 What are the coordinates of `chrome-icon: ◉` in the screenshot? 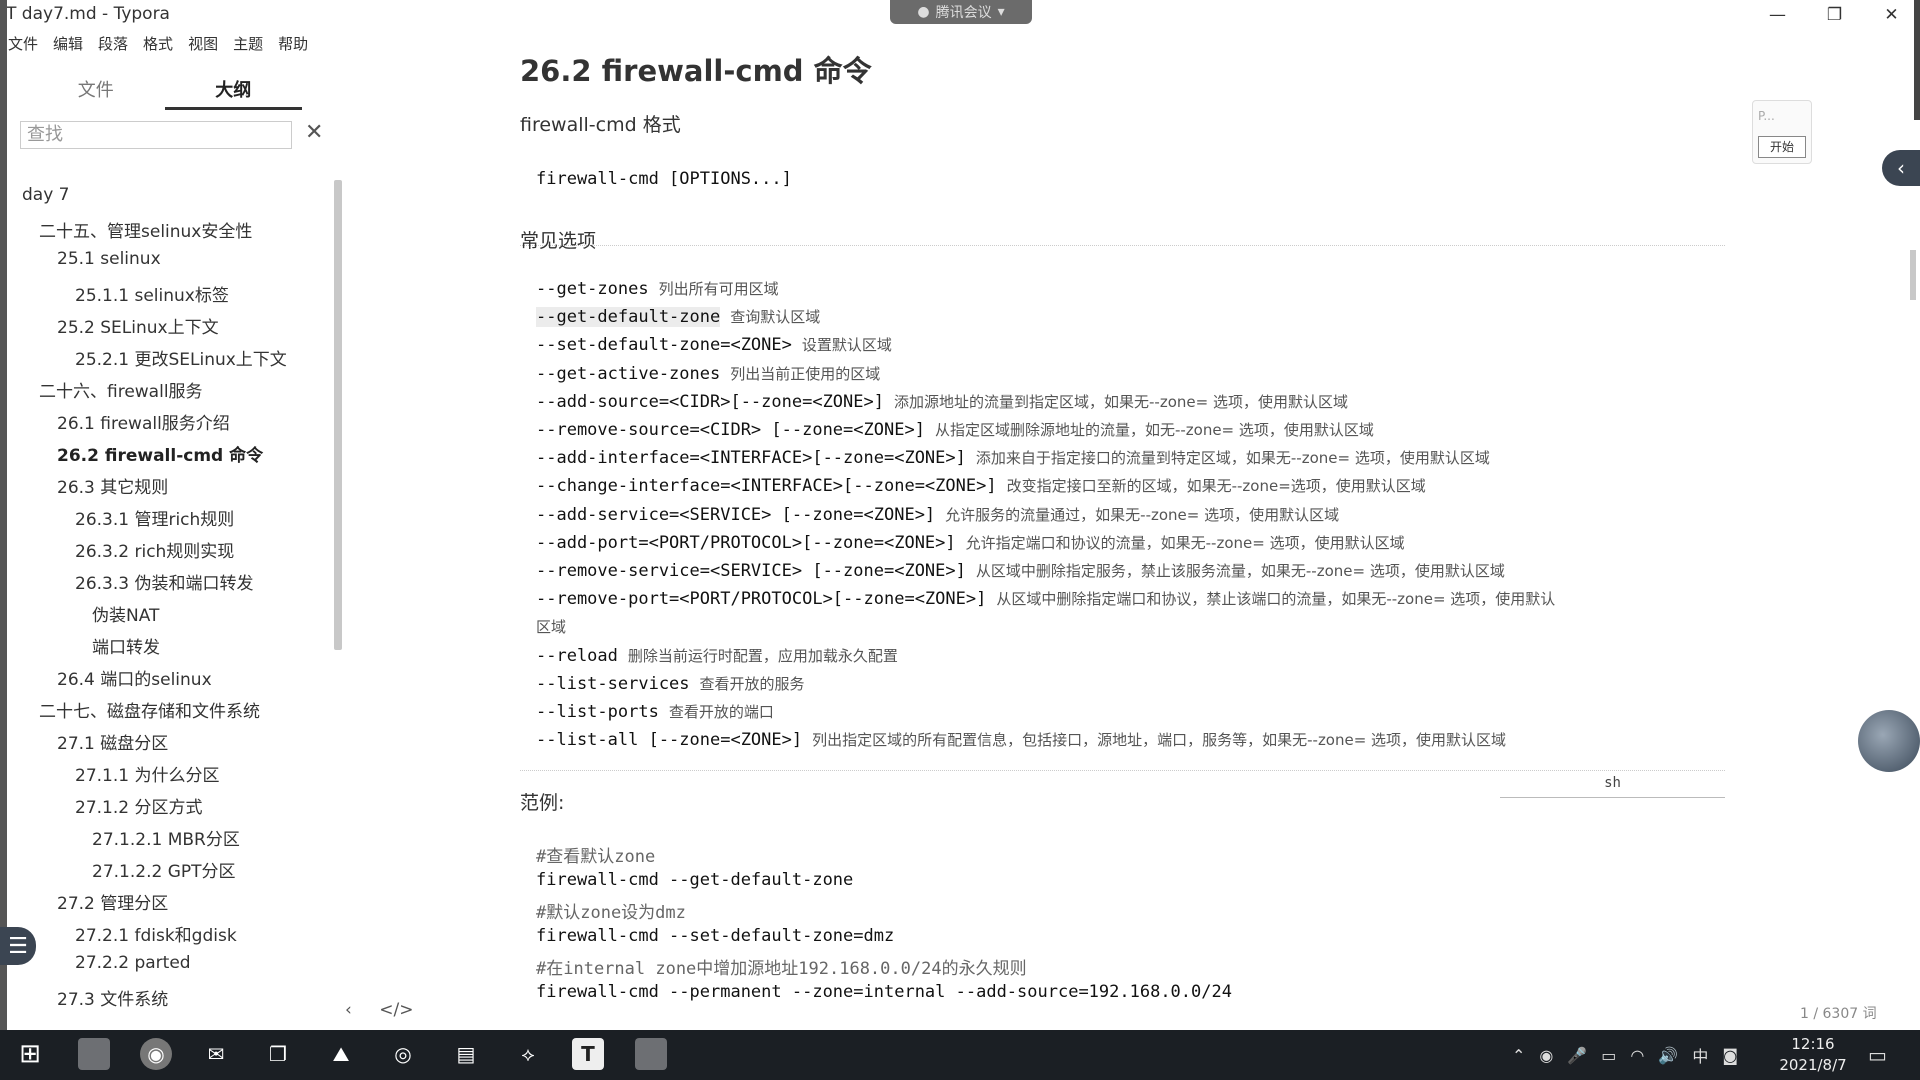 It's located at (156, 1054).